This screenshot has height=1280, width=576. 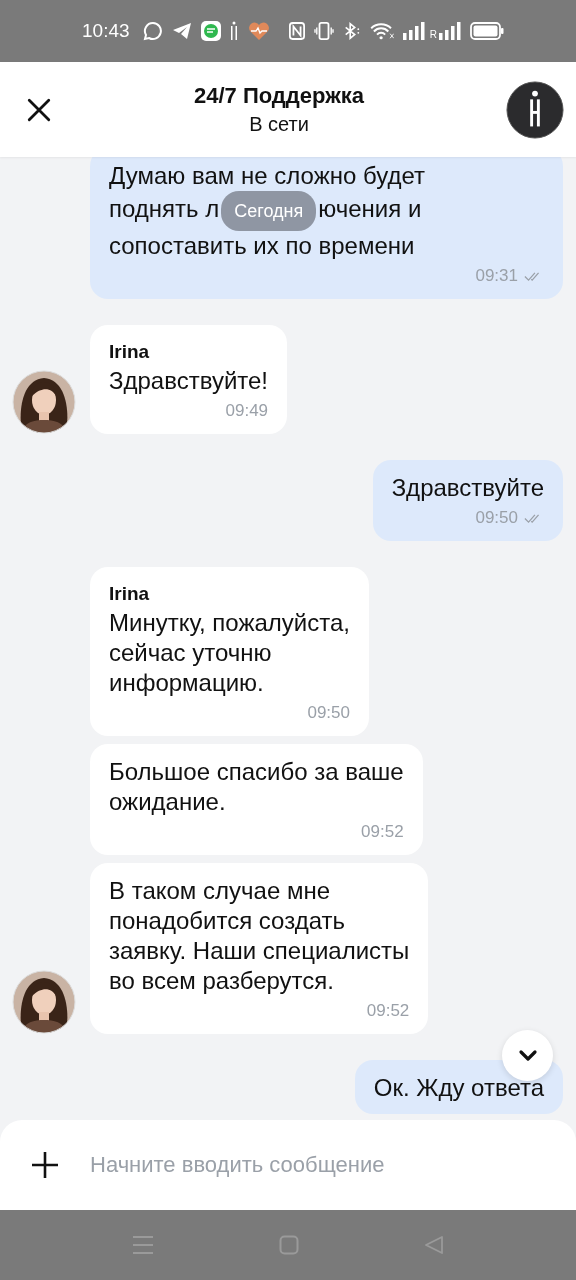 I want to click on message-text: Здравствуйте, so click(x=467, y=488).